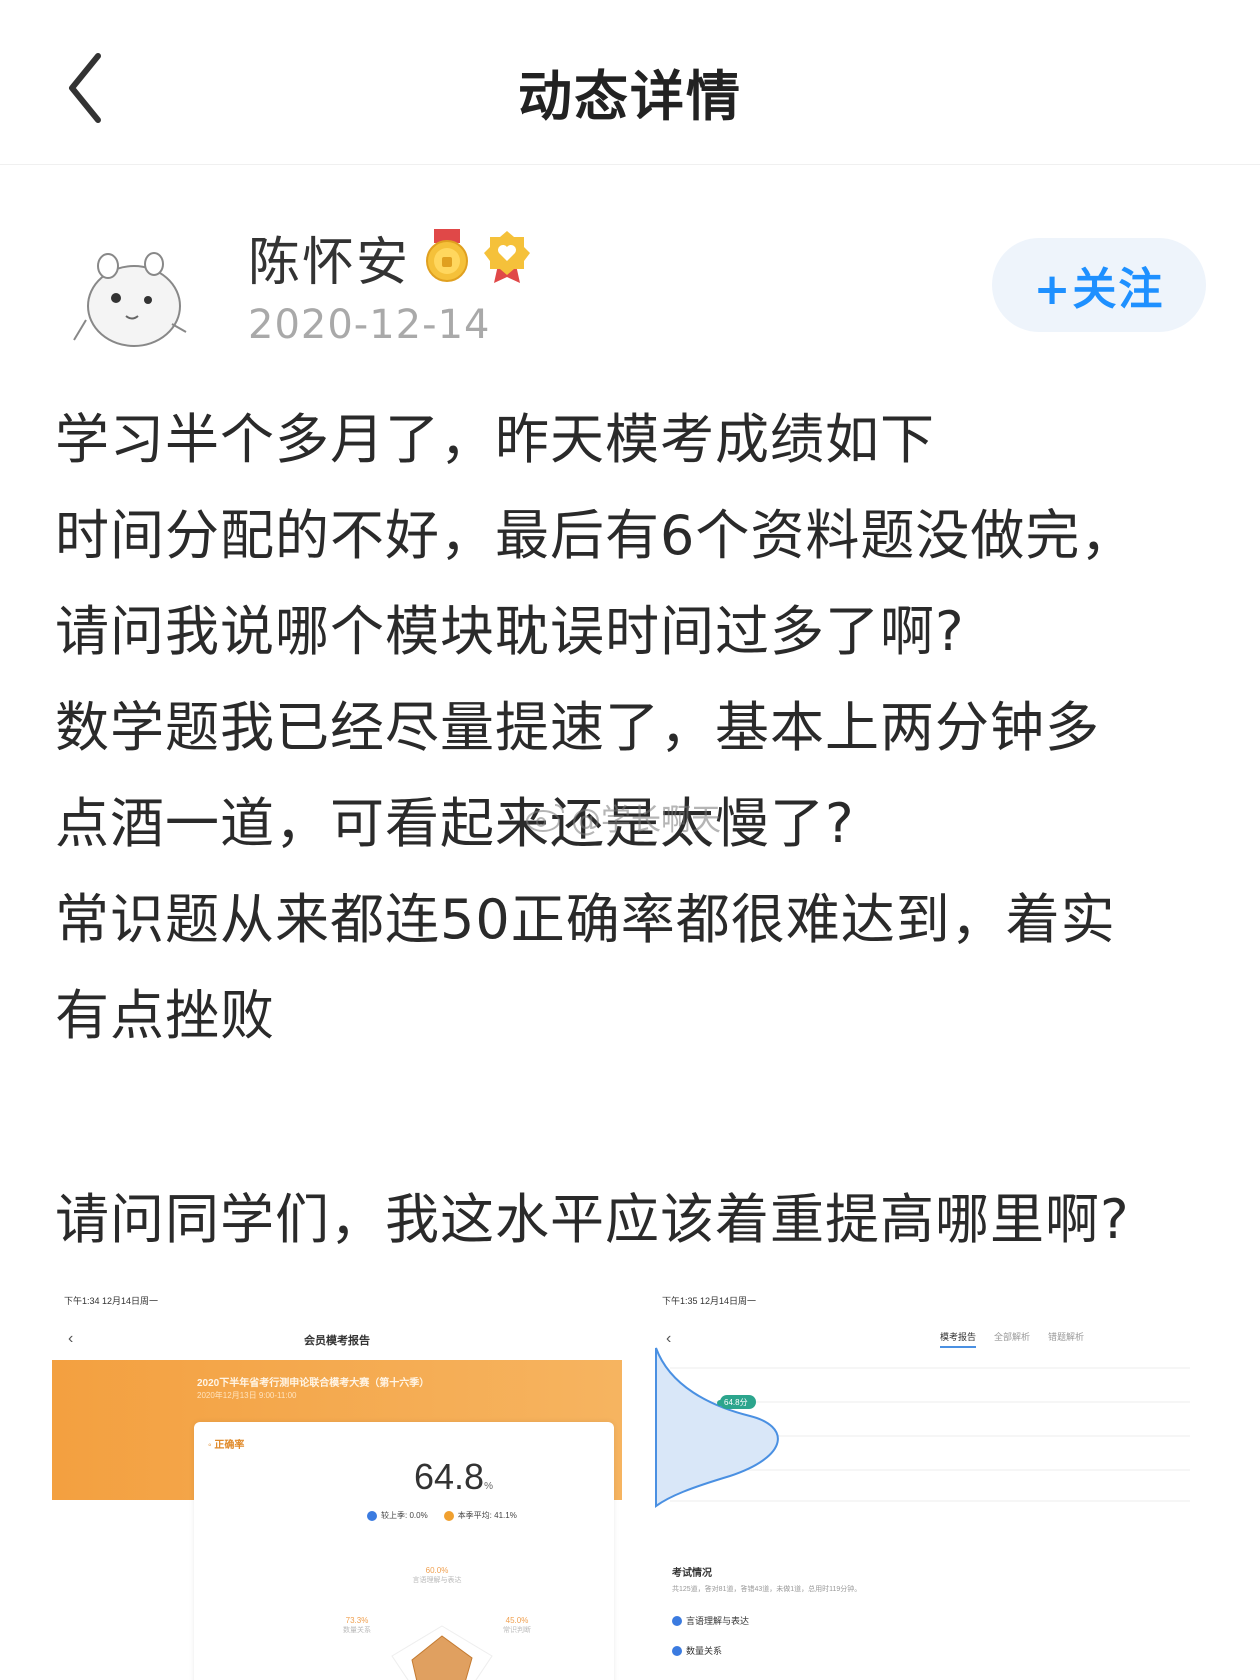 This screenshot has width=1260, height=1680. I want to click on post-line: 学习半个多月了，昨天模考成绩如下, so click(495, 439).